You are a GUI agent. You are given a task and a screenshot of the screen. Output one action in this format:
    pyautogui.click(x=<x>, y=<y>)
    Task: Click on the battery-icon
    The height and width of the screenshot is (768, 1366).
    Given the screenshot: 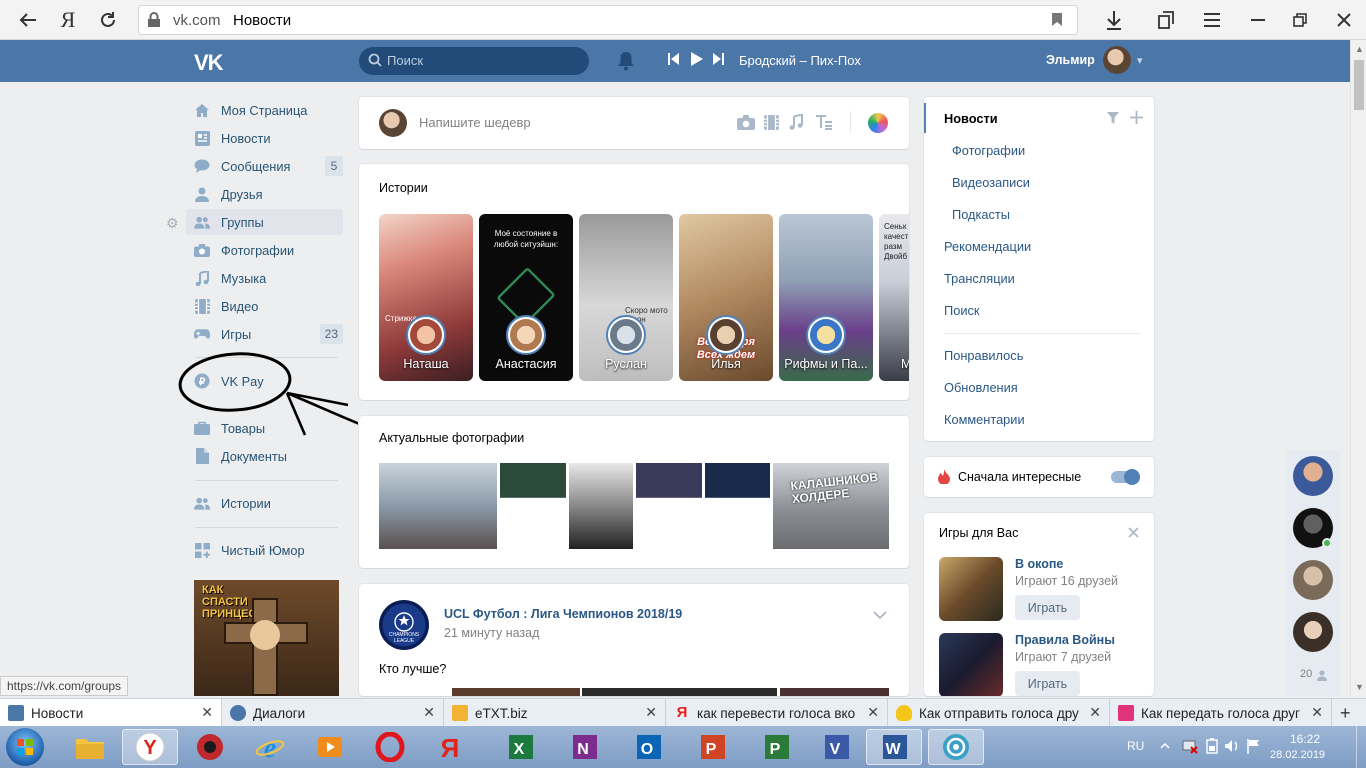 What is the action you would take?
    pyautogui.click(x=1212, y=747)
    